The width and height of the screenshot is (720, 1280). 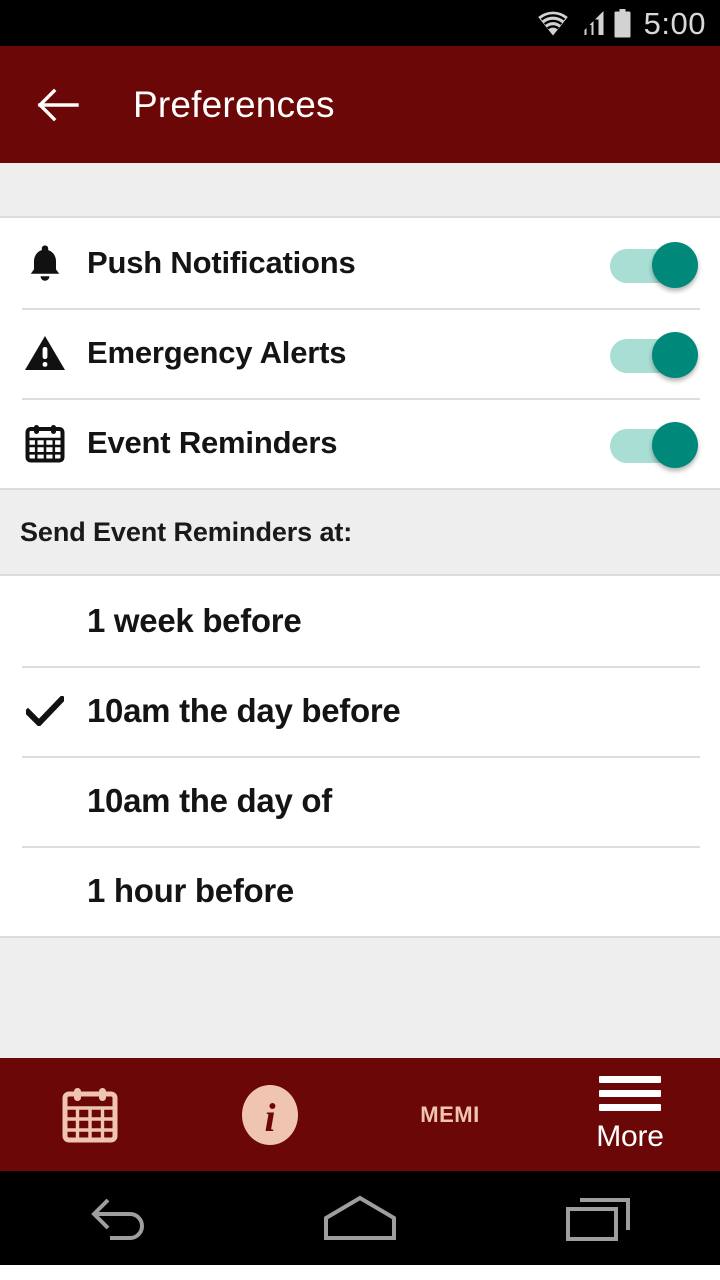 I want to click on top-spacer, so click(x=360, y=190).